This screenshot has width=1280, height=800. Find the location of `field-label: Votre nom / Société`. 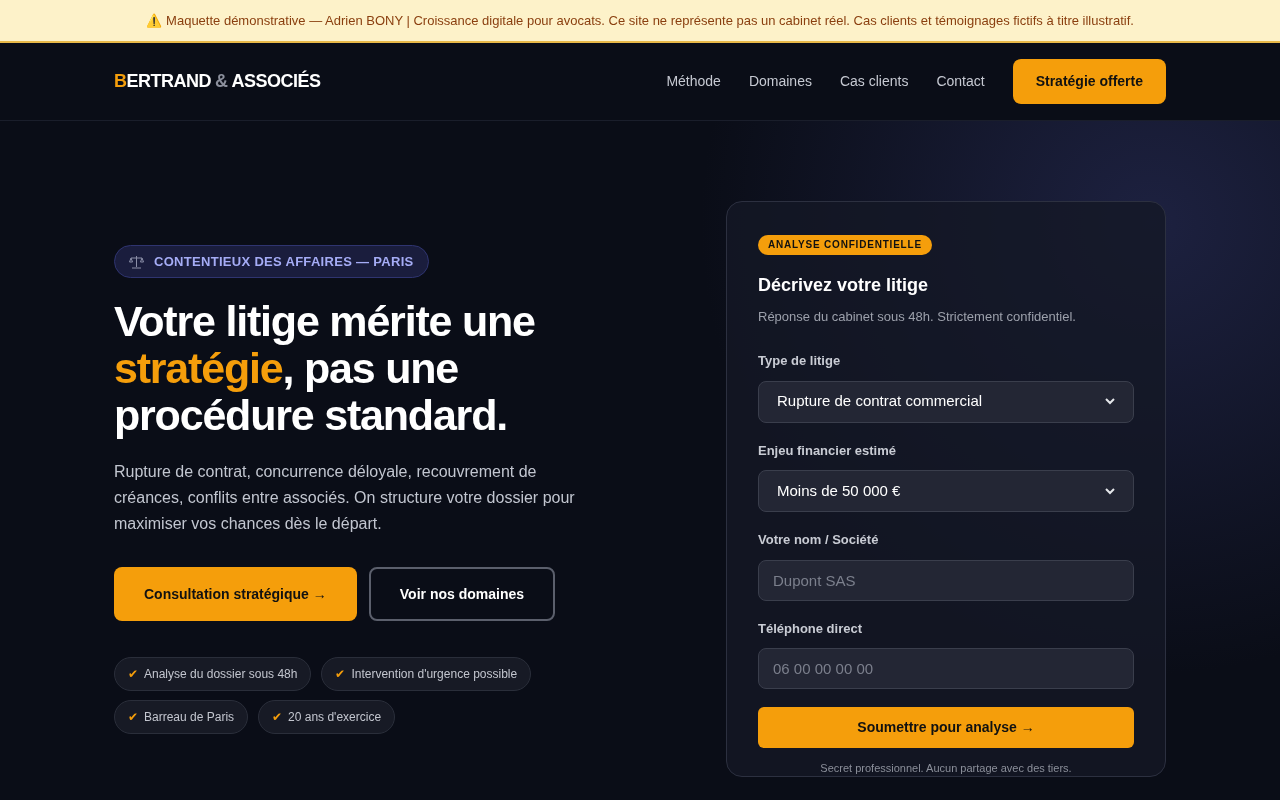

field-label: Votre nom / Société is located at coordinates (819, 540).